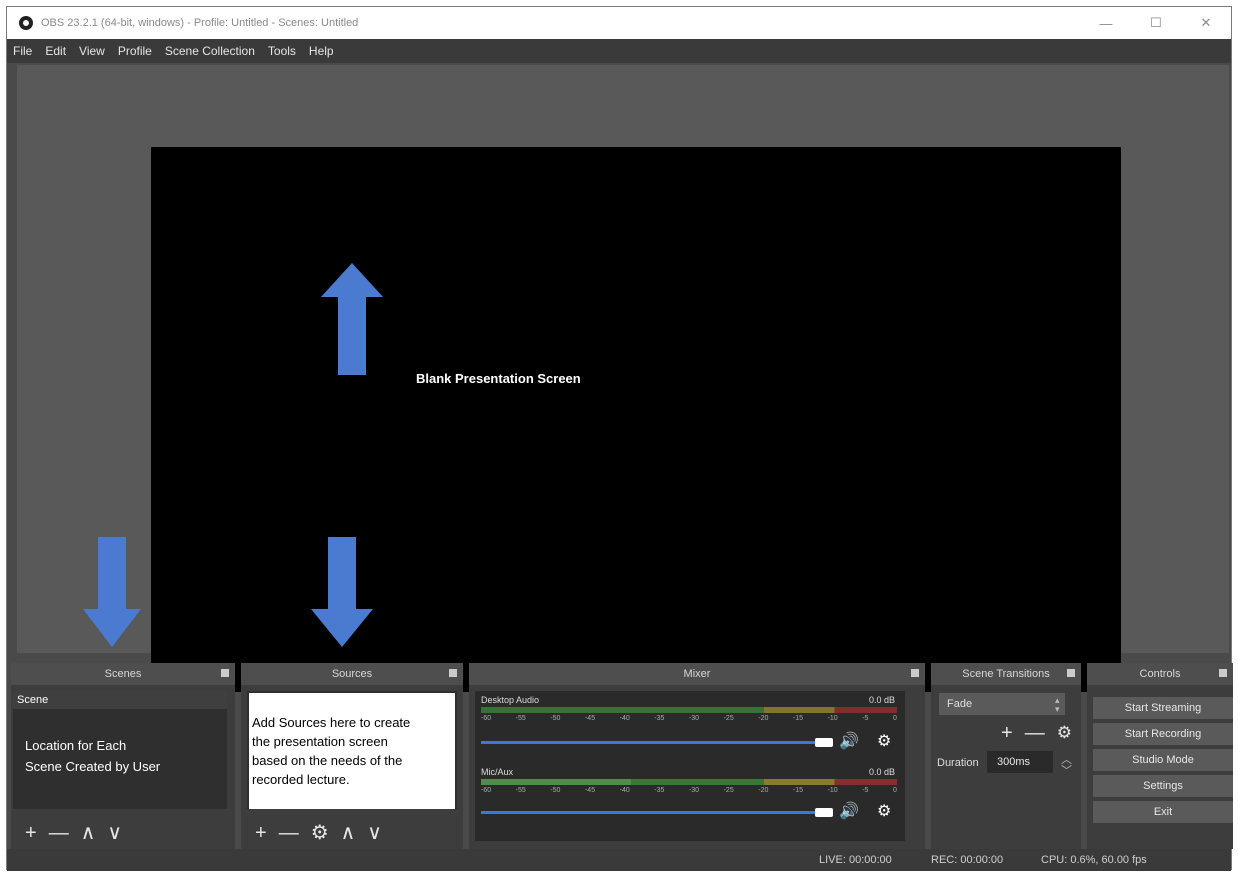  What do you see at coordinates (510, 700) in the screenshot?
I see `channel-name: Desktop Audio` at bounding box center [510, 700].